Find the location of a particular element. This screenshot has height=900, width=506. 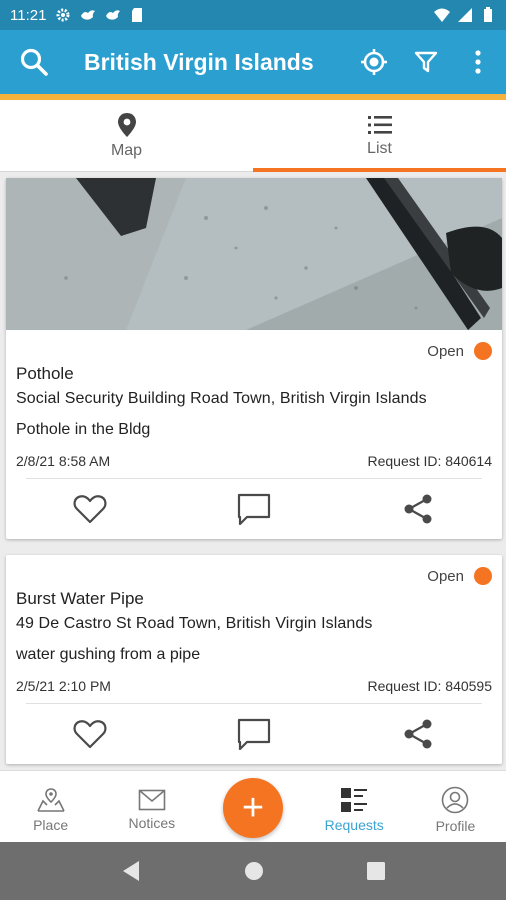

tab-list-label: List is located at coordinates (379, 148).